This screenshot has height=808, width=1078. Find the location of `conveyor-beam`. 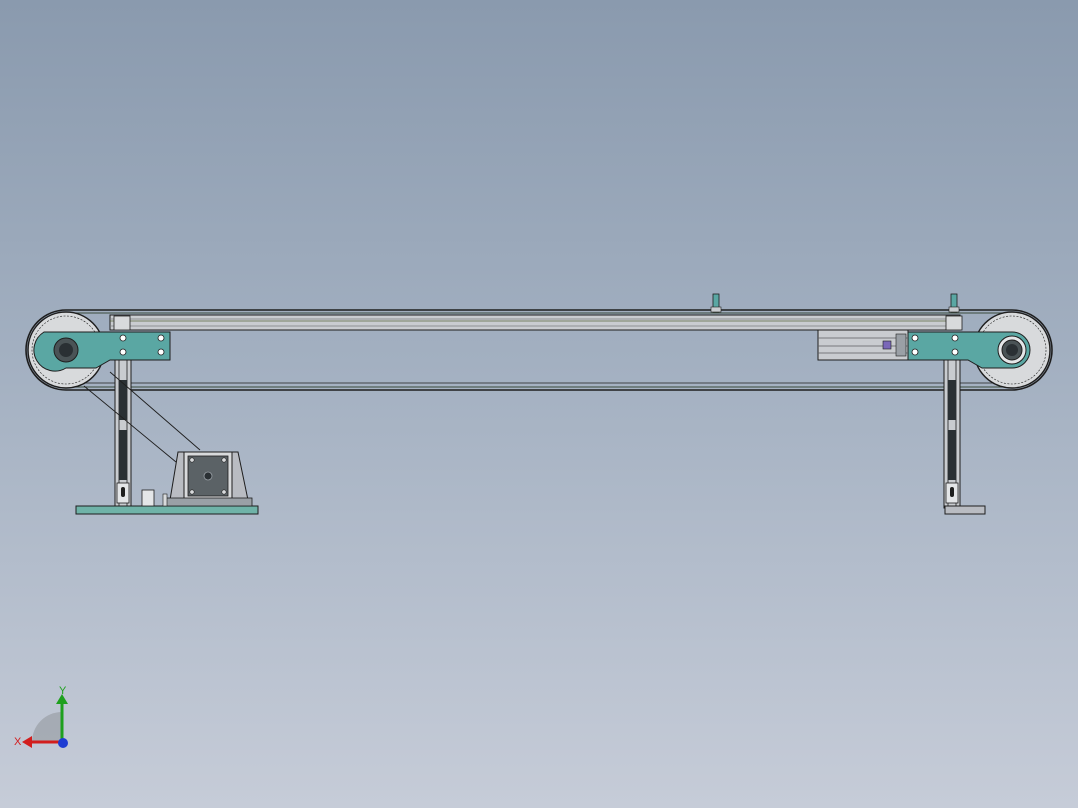

conveyor-beam is located at coordinates (535, 322).